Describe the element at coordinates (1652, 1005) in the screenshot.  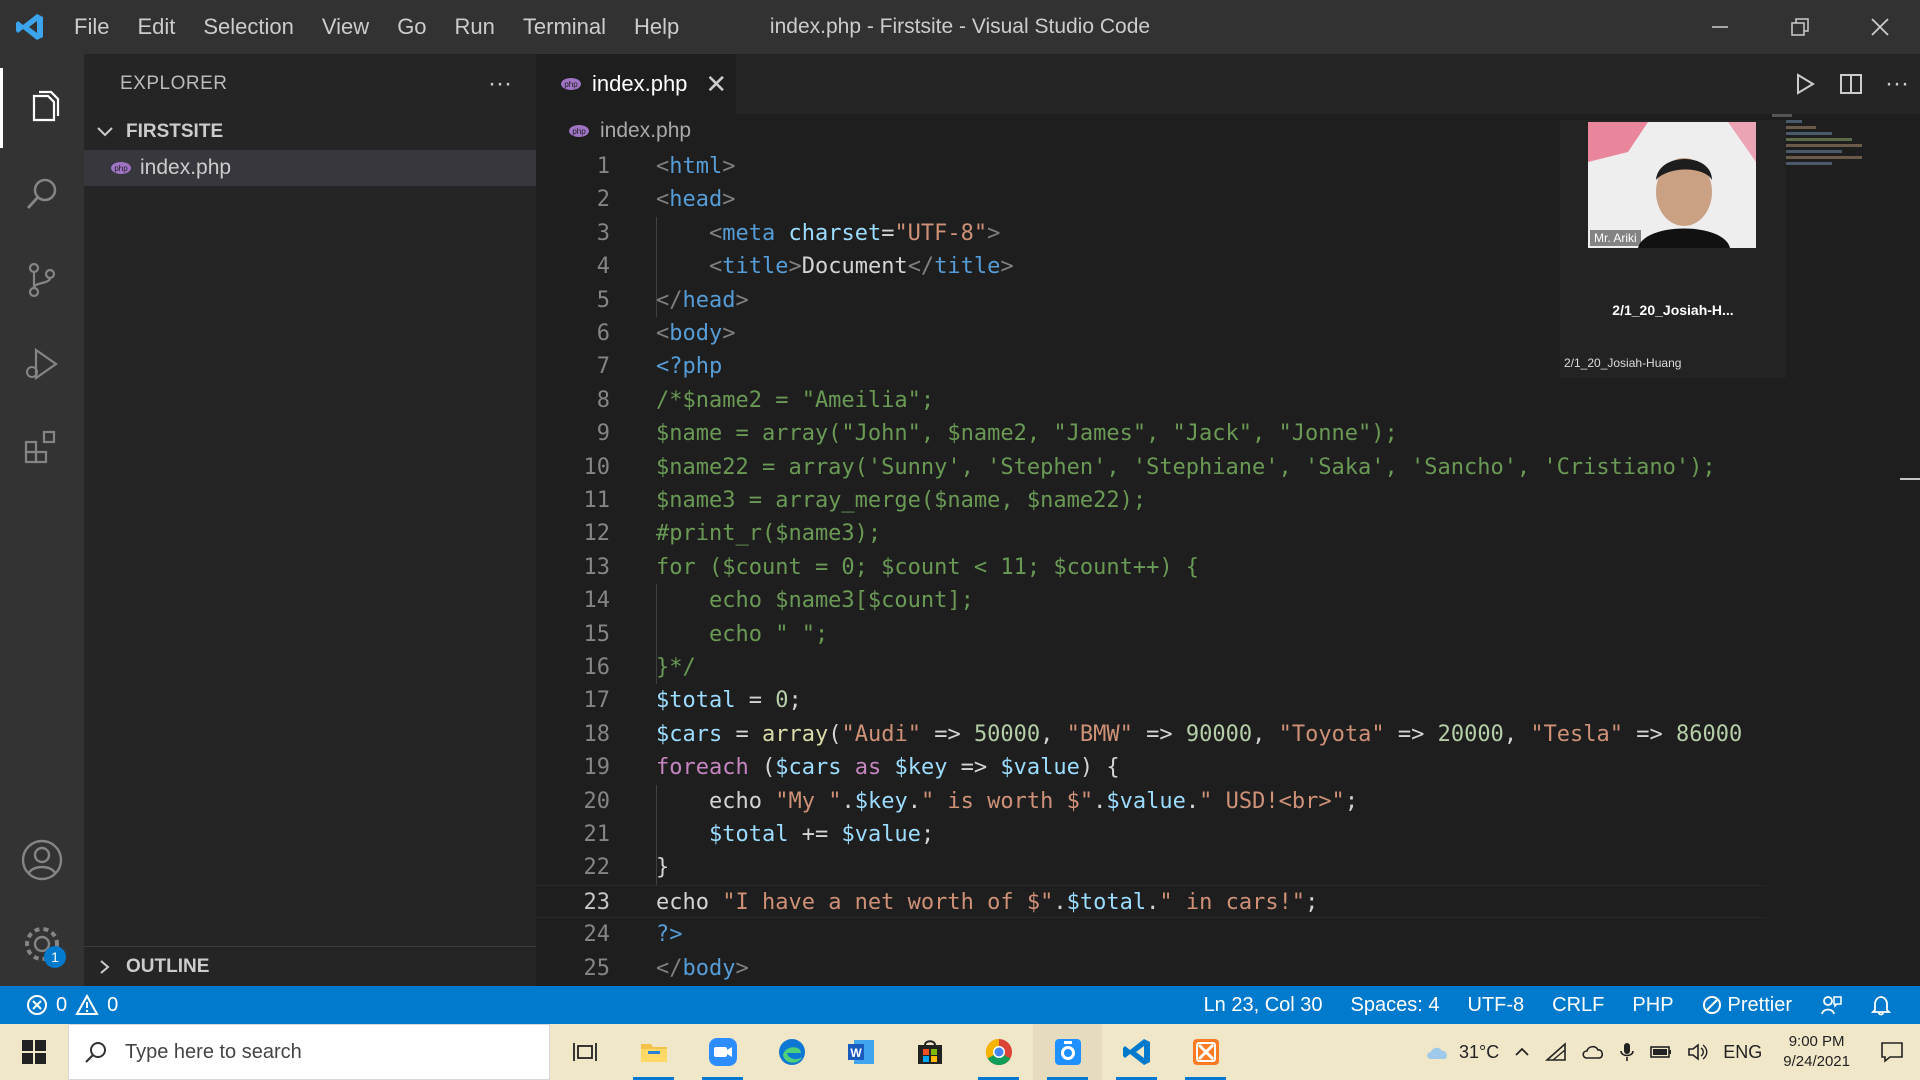
I see `language-mode: PHP` at that location.